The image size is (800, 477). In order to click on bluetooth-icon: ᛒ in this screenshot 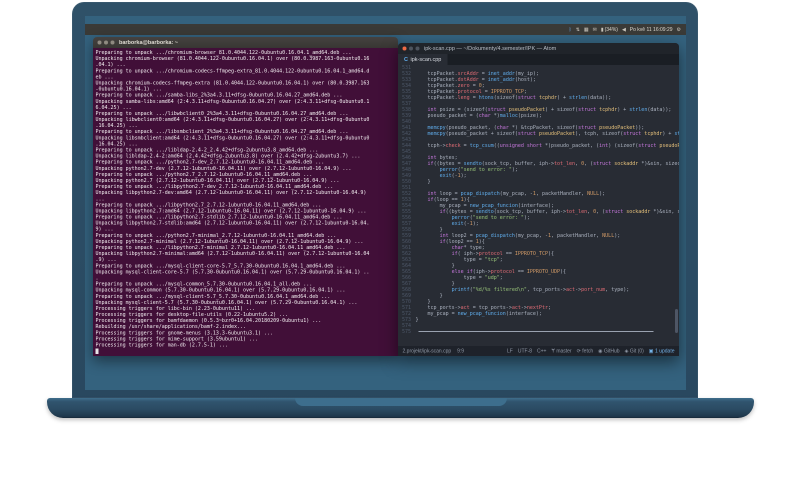, I will do `click(570, 30)`.